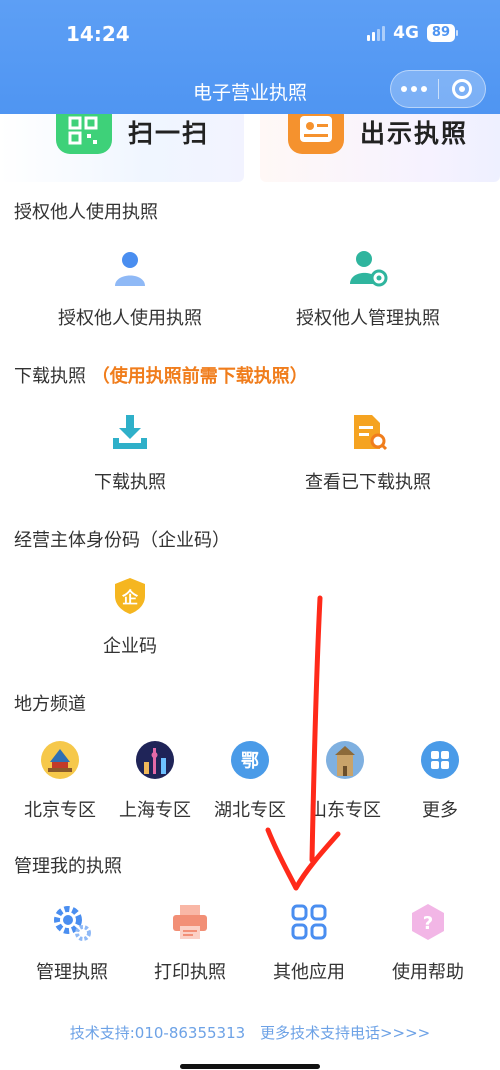 This screenshot has height=1070, width=500. What do you see at coordinates (250, 1032) in the screenshot?
I see `support-footer: 技术支持:010-86355313 更多技术支持电话>>>>` at bounding box center [250, 1032].